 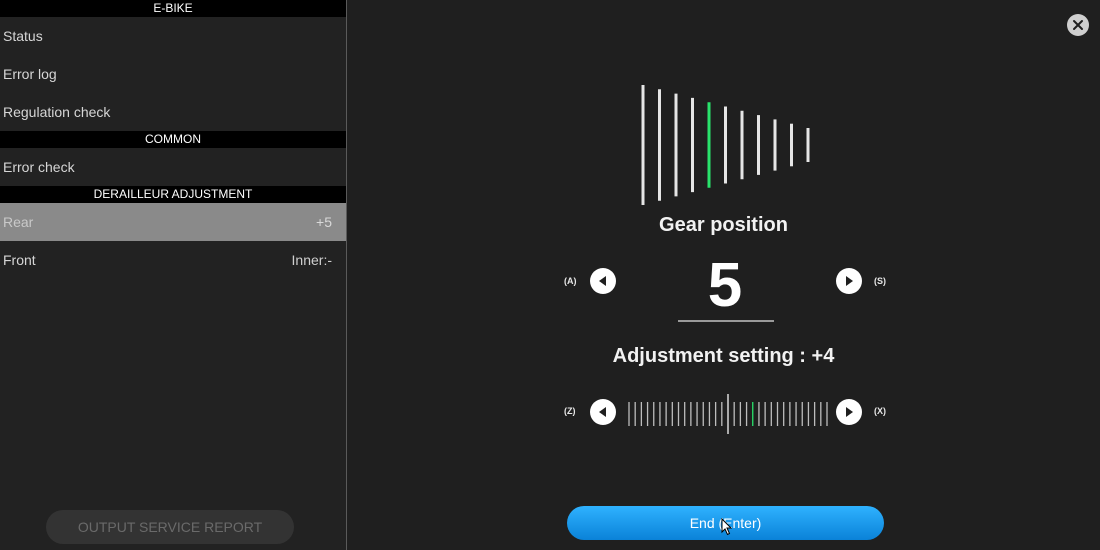 What do you see at coordinates (728, 414) in the screenshot?
I see `adjustment-scale` at bounding box center [728, 414].